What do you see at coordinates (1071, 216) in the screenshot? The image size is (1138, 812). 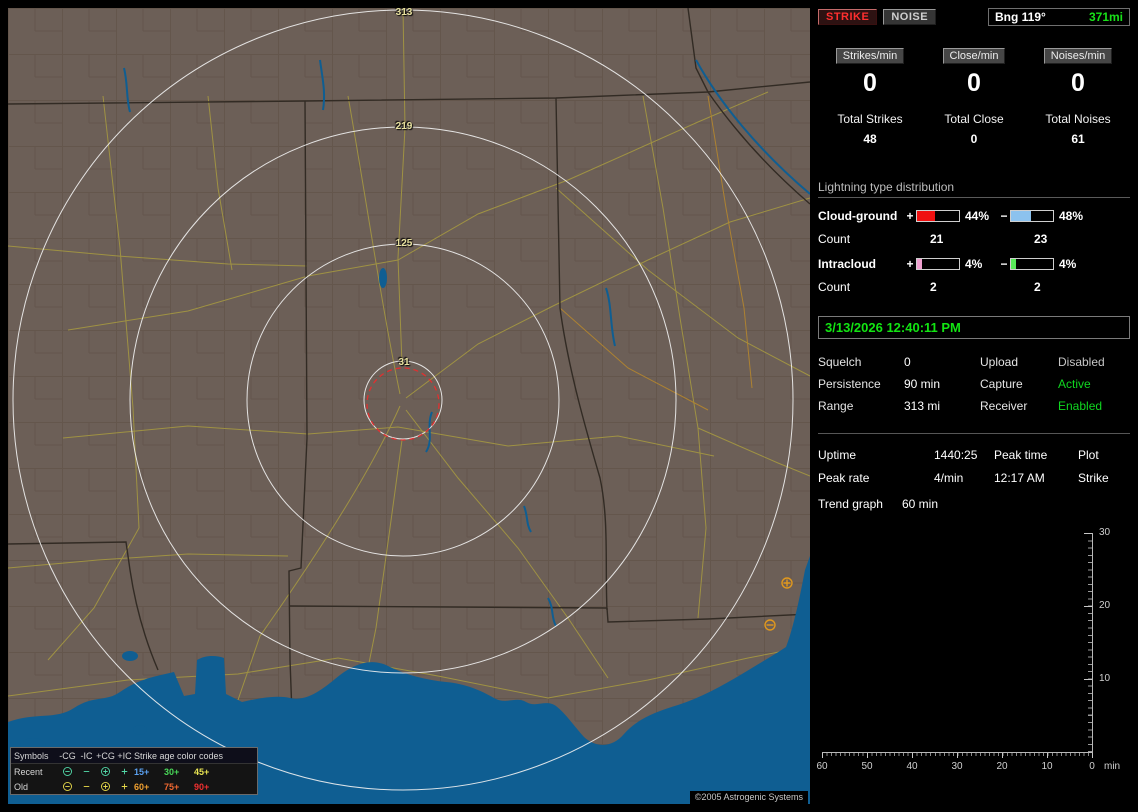 I see `cg-negative-pct: 48%` at bounding box center [1071, 216].